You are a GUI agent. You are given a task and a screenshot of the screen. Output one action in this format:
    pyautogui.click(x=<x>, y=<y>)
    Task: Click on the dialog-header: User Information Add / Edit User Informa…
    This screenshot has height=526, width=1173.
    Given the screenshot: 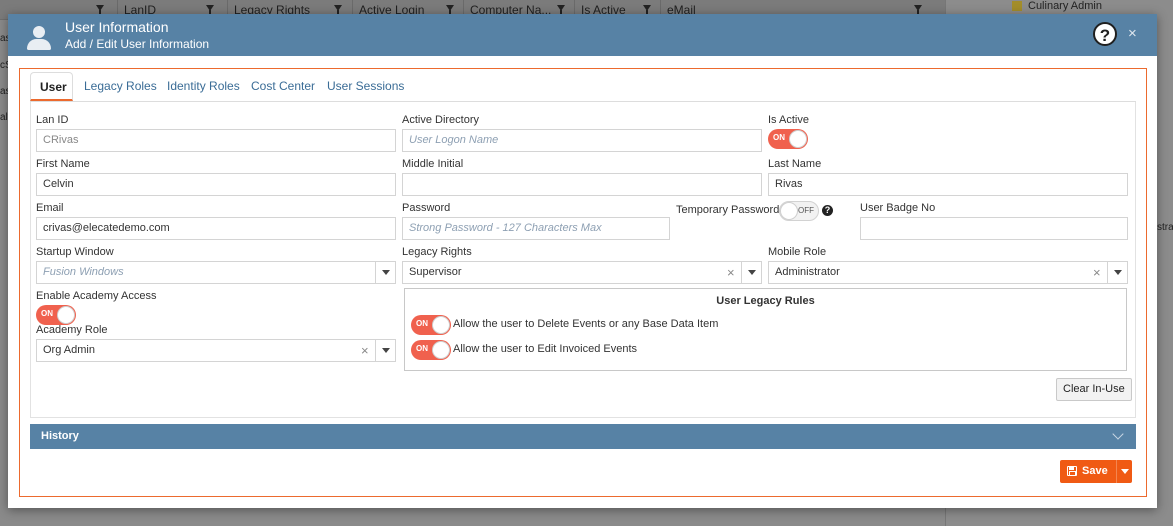 What is the action you would take?
    pyautogui.click(x=582, y=35)
    